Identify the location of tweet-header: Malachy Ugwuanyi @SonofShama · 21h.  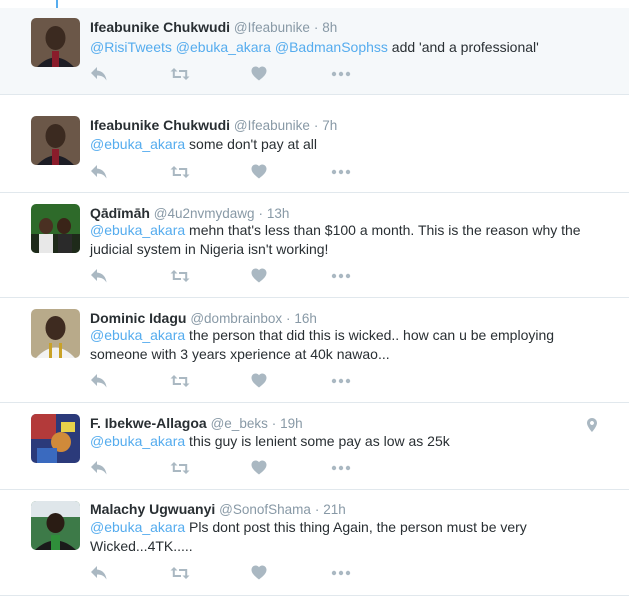
(218, 509).